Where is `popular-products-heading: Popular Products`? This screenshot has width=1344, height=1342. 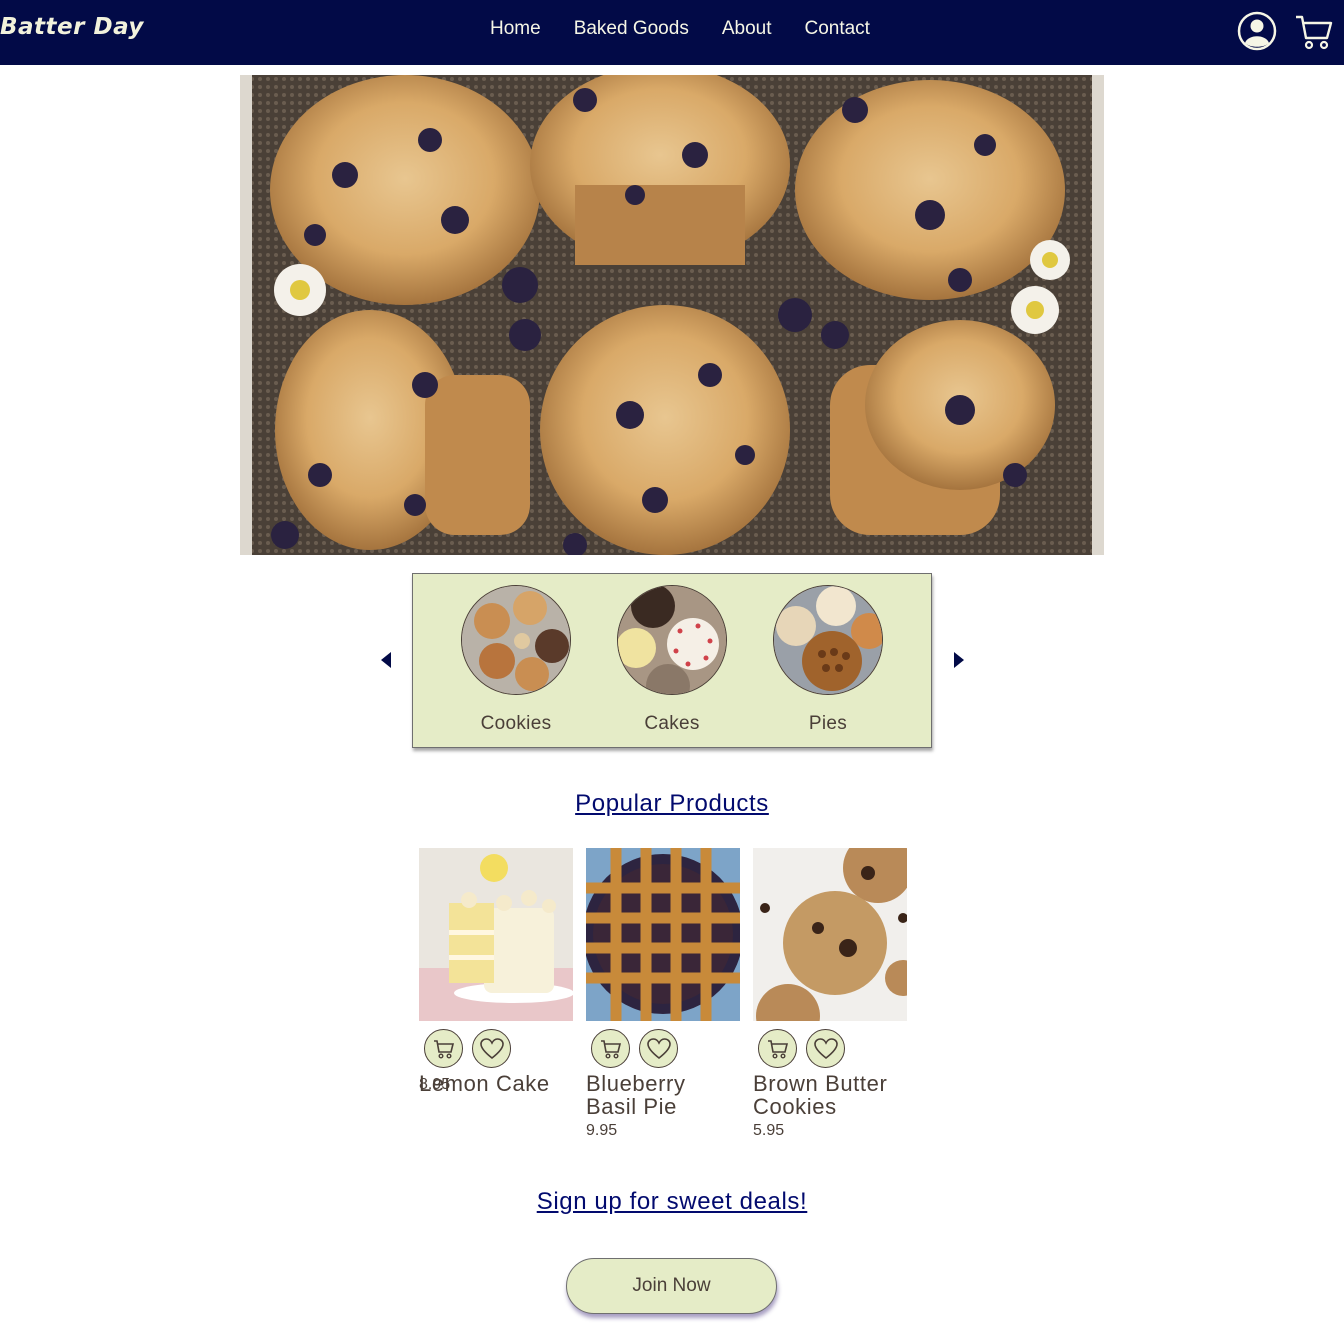 popular-products-heading: Popular Products is located at coordinates (672, 804).